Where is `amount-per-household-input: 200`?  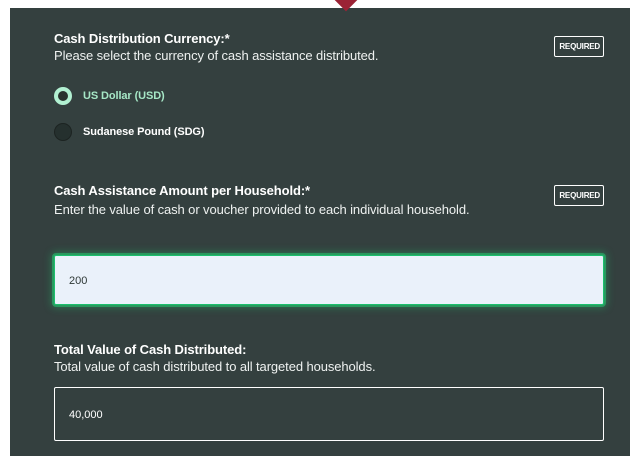 amount-per-household-input: 200 is located at coordinates (329, 280).